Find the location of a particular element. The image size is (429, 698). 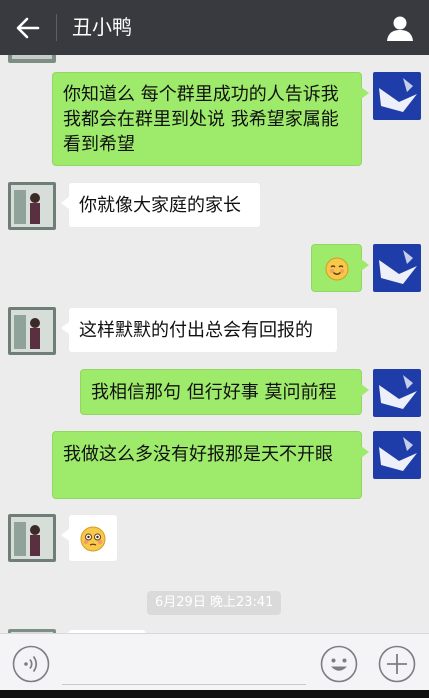

emoji-icon is located at coordinates (339, 664).